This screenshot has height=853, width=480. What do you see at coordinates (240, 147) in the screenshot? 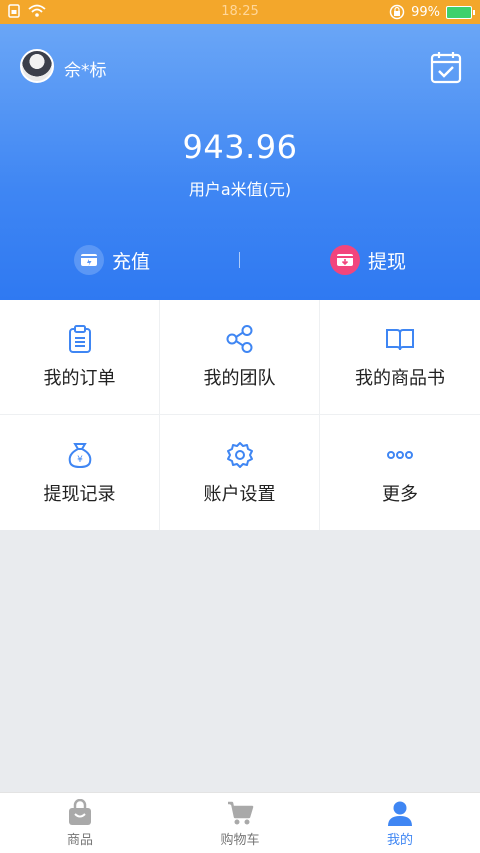
I see `balance-amount: 943.96` at bounding box center [240, 147].